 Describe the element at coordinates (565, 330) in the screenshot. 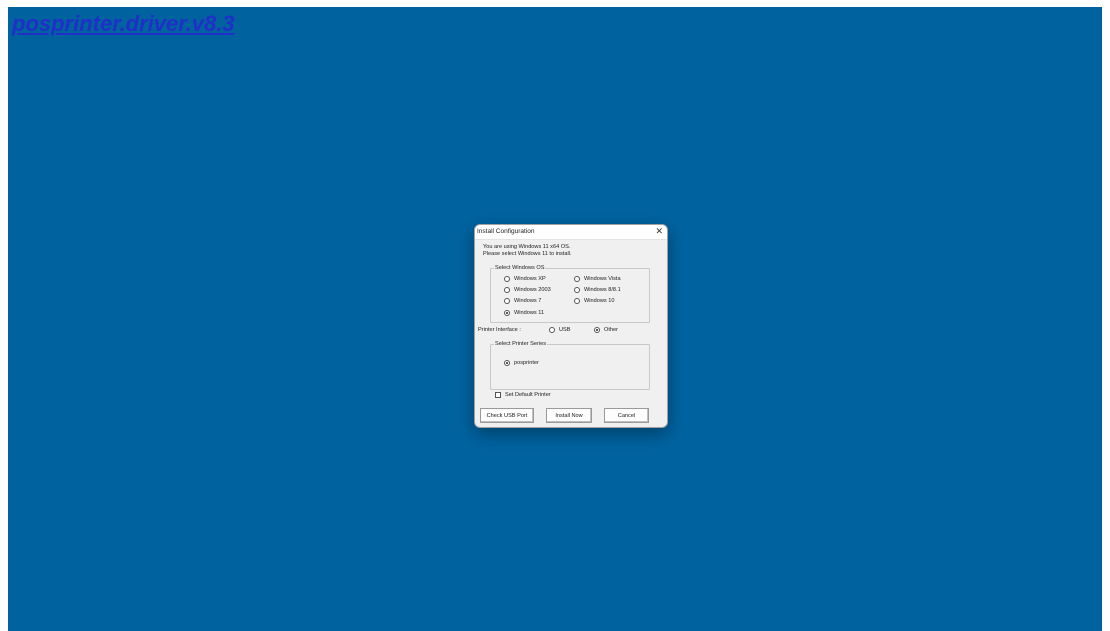

I see `radio-label: USB` at that location.